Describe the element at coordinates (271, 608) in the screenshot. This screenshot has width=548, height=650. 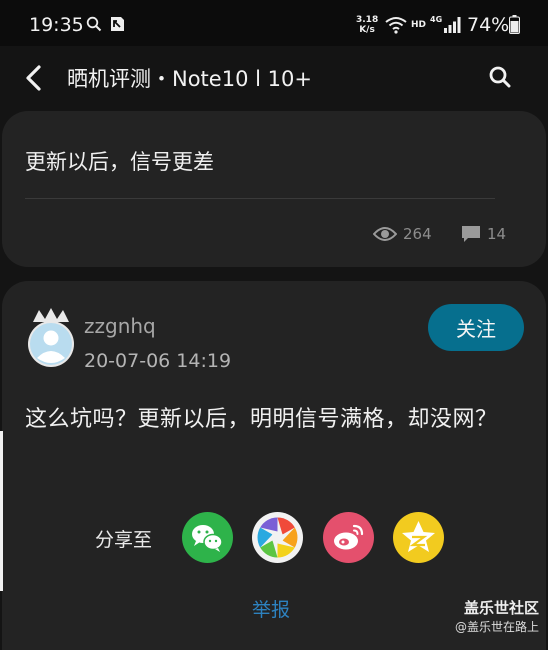
I see `report-link: 举报` at that location.